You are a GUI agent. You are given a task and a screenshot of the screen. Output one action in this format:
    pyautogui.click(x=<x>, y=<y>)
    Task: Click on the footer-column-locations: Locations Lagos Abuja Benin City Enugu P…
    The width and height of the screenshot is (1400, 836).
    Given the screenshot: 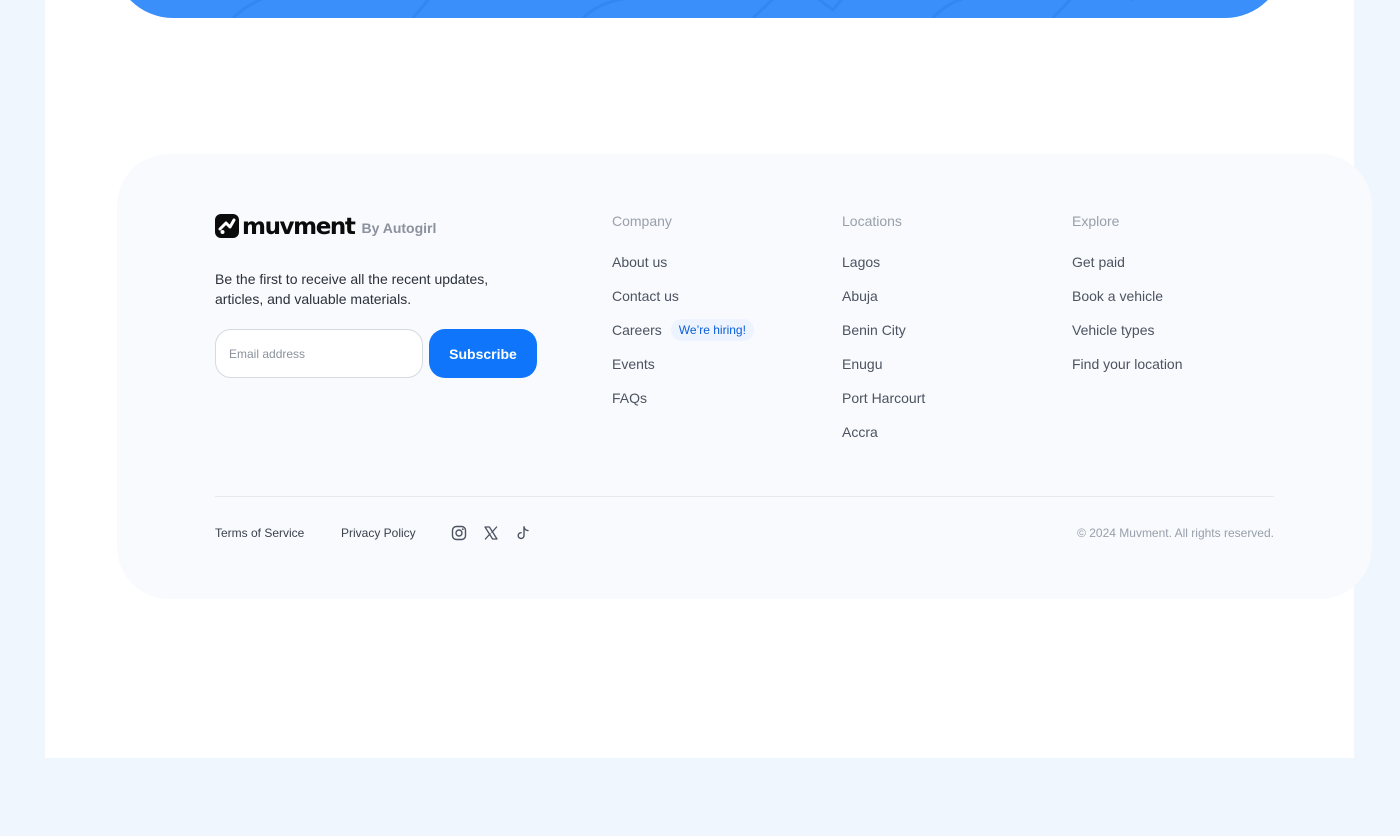 What is the action you would take?
    pyautogui.click(x=883, y=334)
    